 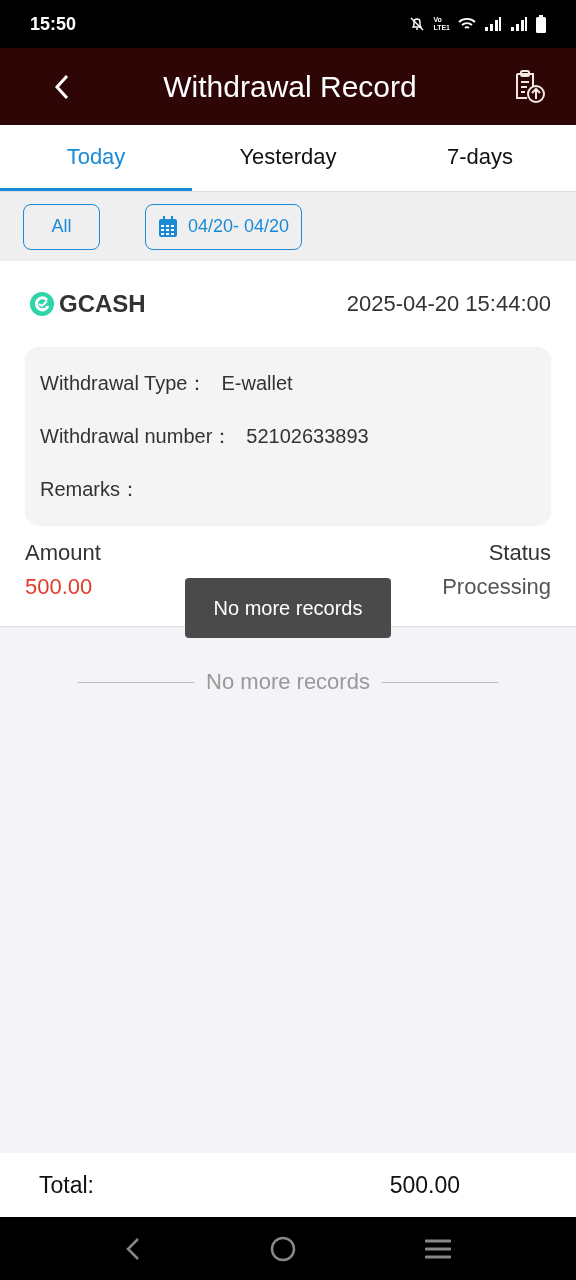 What do you see at coordinates (124, 383) in the screenshot?
I see `detail-label: Withdrawal Type：` at bounding box center [124, 383].